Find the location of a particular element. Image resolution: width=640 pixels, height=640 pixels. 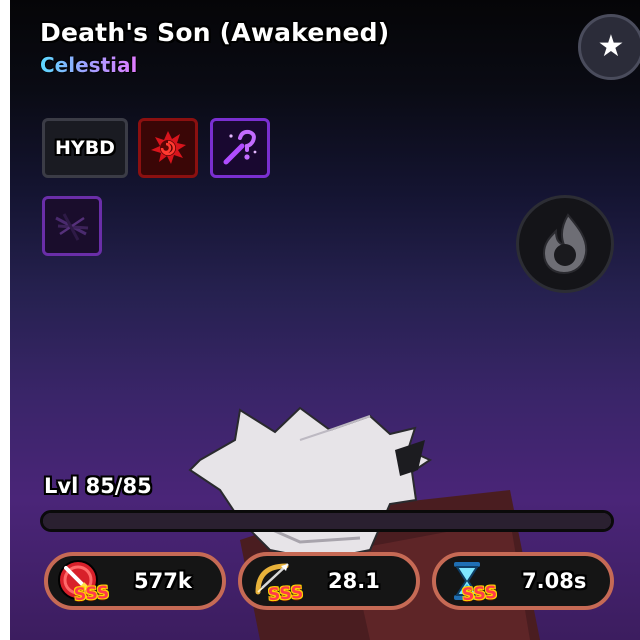

unit-name: Death's Son (Awakened) is located at coordinates (215, 32).